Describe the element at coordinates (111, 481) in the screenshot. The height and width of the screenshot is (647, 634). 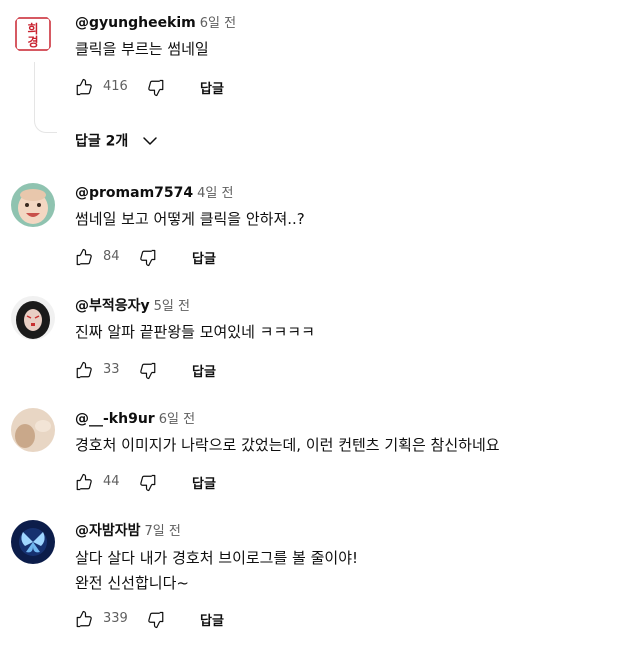
I see `like-count: 44` at that location.